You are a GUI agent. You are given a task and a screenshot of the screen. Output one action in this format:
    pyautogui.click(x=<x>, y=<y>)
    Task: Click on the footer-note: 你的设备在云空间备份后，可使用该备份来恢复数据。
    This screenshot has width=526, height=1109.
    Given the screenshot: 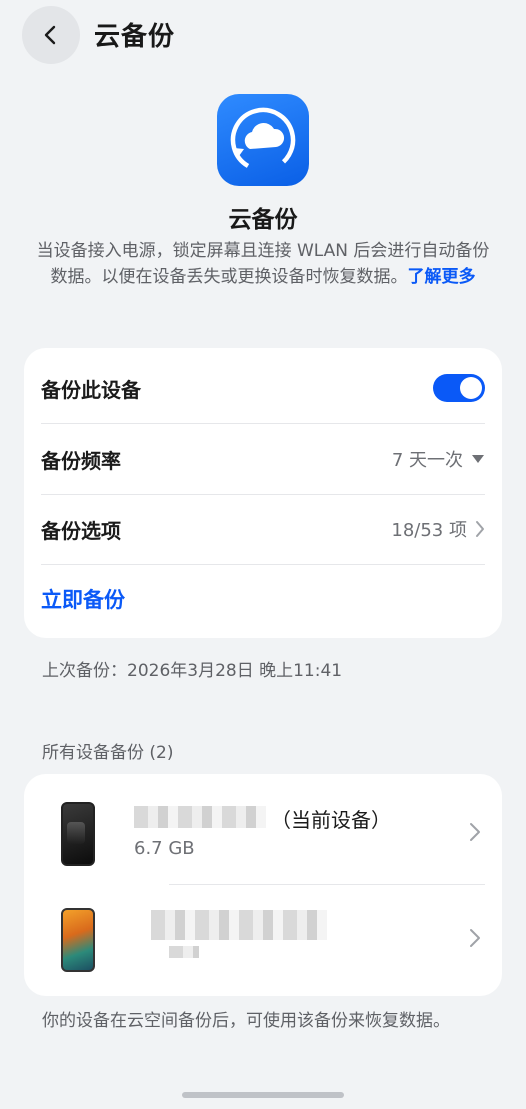 What is the action you would take?
    pyautogui.click(x=246, y=1021)
    